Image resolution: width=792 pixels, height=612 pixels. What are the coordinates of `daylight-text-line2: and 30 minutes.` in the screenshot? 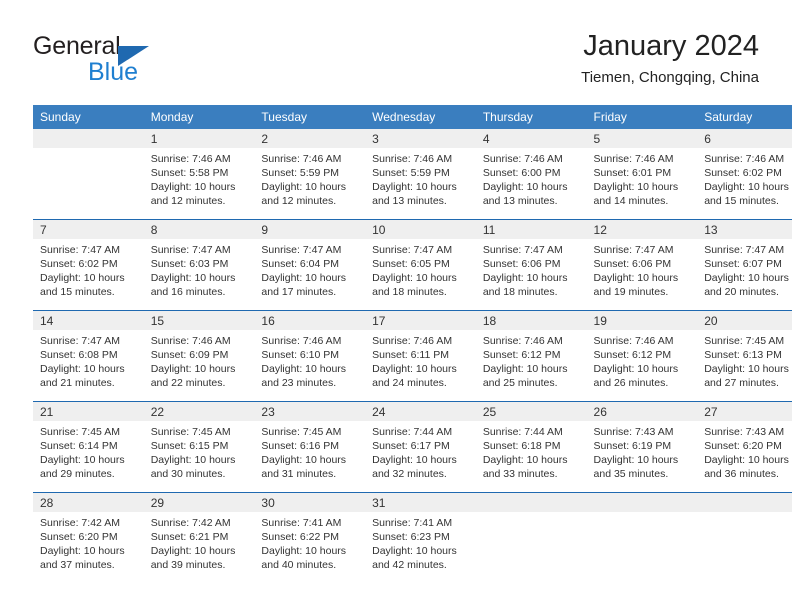 It's located at (188, 474).